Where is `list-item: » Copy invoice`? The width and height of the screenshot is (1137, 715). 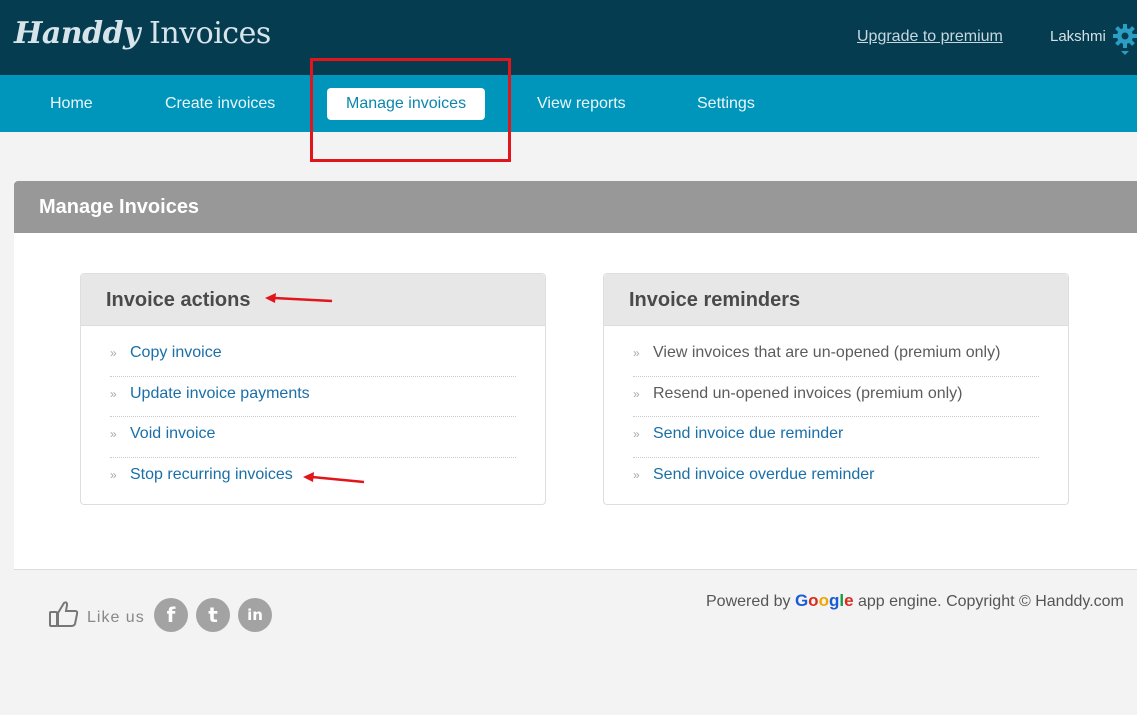
list-item: » Copy invoice is located at coordinates (313, 356).